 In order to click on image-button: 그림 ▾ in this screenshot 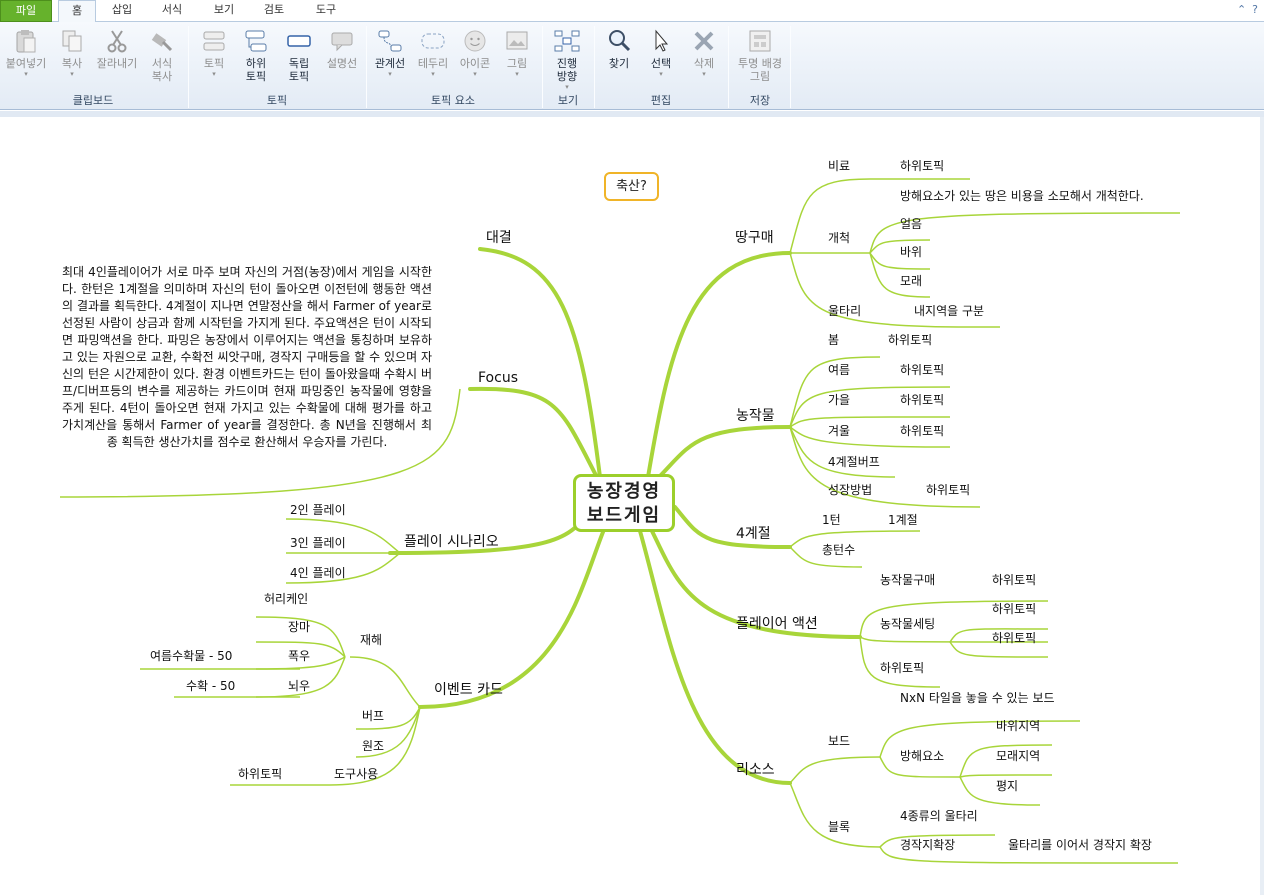, I will do `click(517, 53)`.